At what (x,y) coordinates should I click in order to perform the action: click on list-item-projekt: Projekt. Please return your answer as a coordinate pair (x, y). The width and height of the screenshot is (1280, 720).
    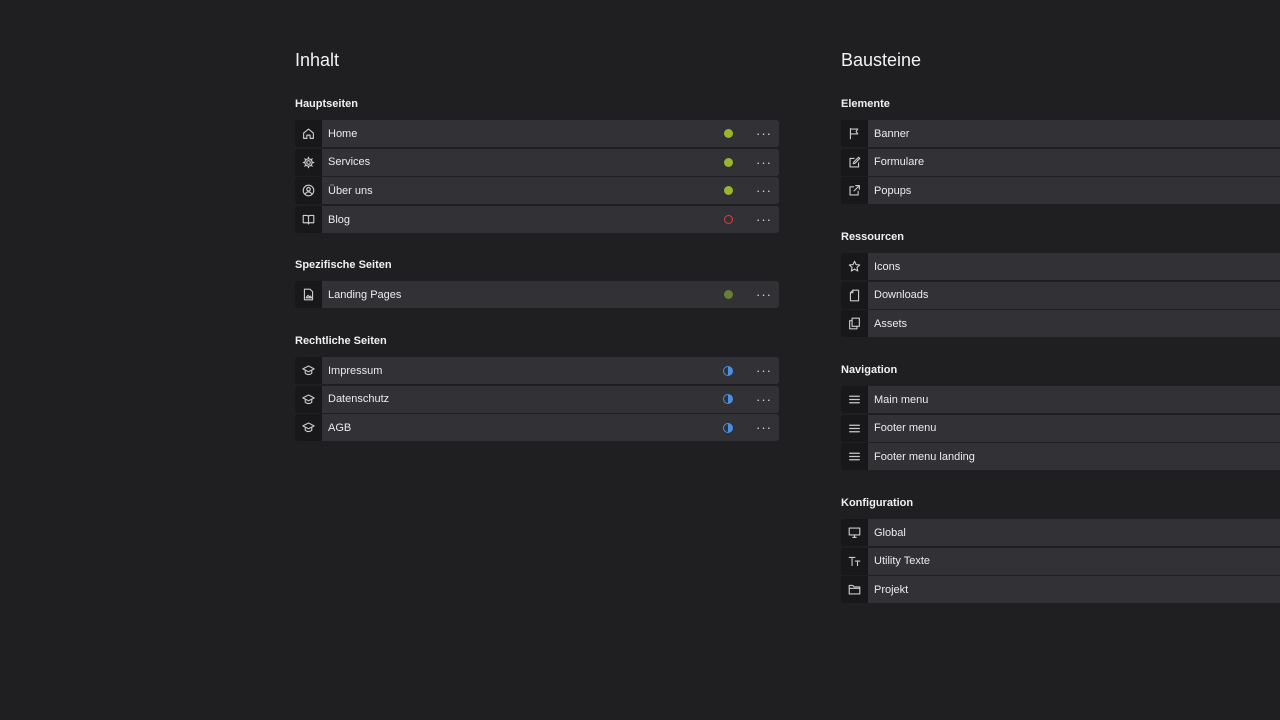
    Looking at the image, I should click on (1060, 590).